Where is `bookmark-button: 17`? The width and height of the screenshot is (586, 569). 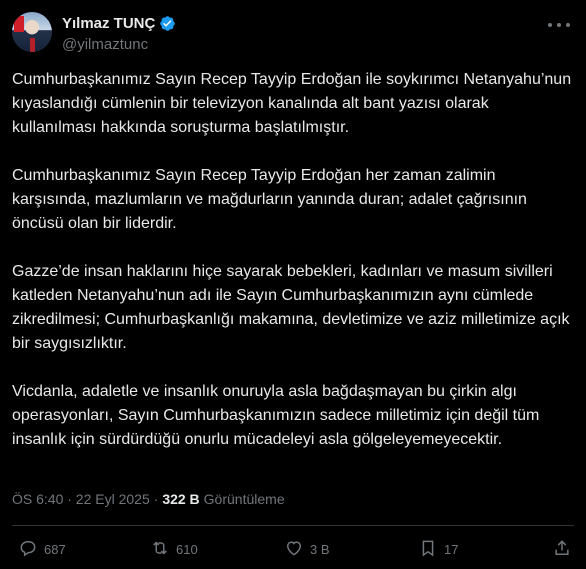 bookmark-button: 17 is located at coordinates (438, 549).